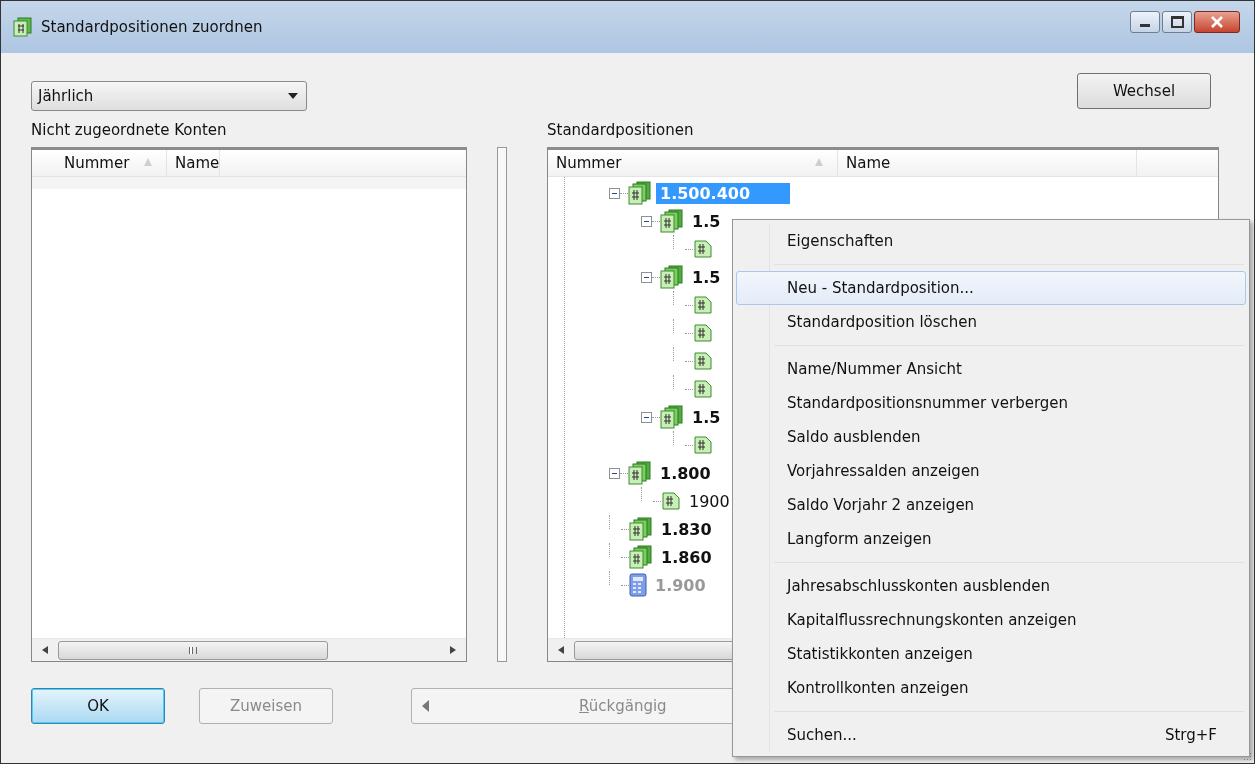 Image resolution: width=1255 pixels, height=764 pixels. What do you see at coordinates (169, 96) in the screenshot?
I see `period-dropdown: Jährlich` at bounding box center [169, 96].